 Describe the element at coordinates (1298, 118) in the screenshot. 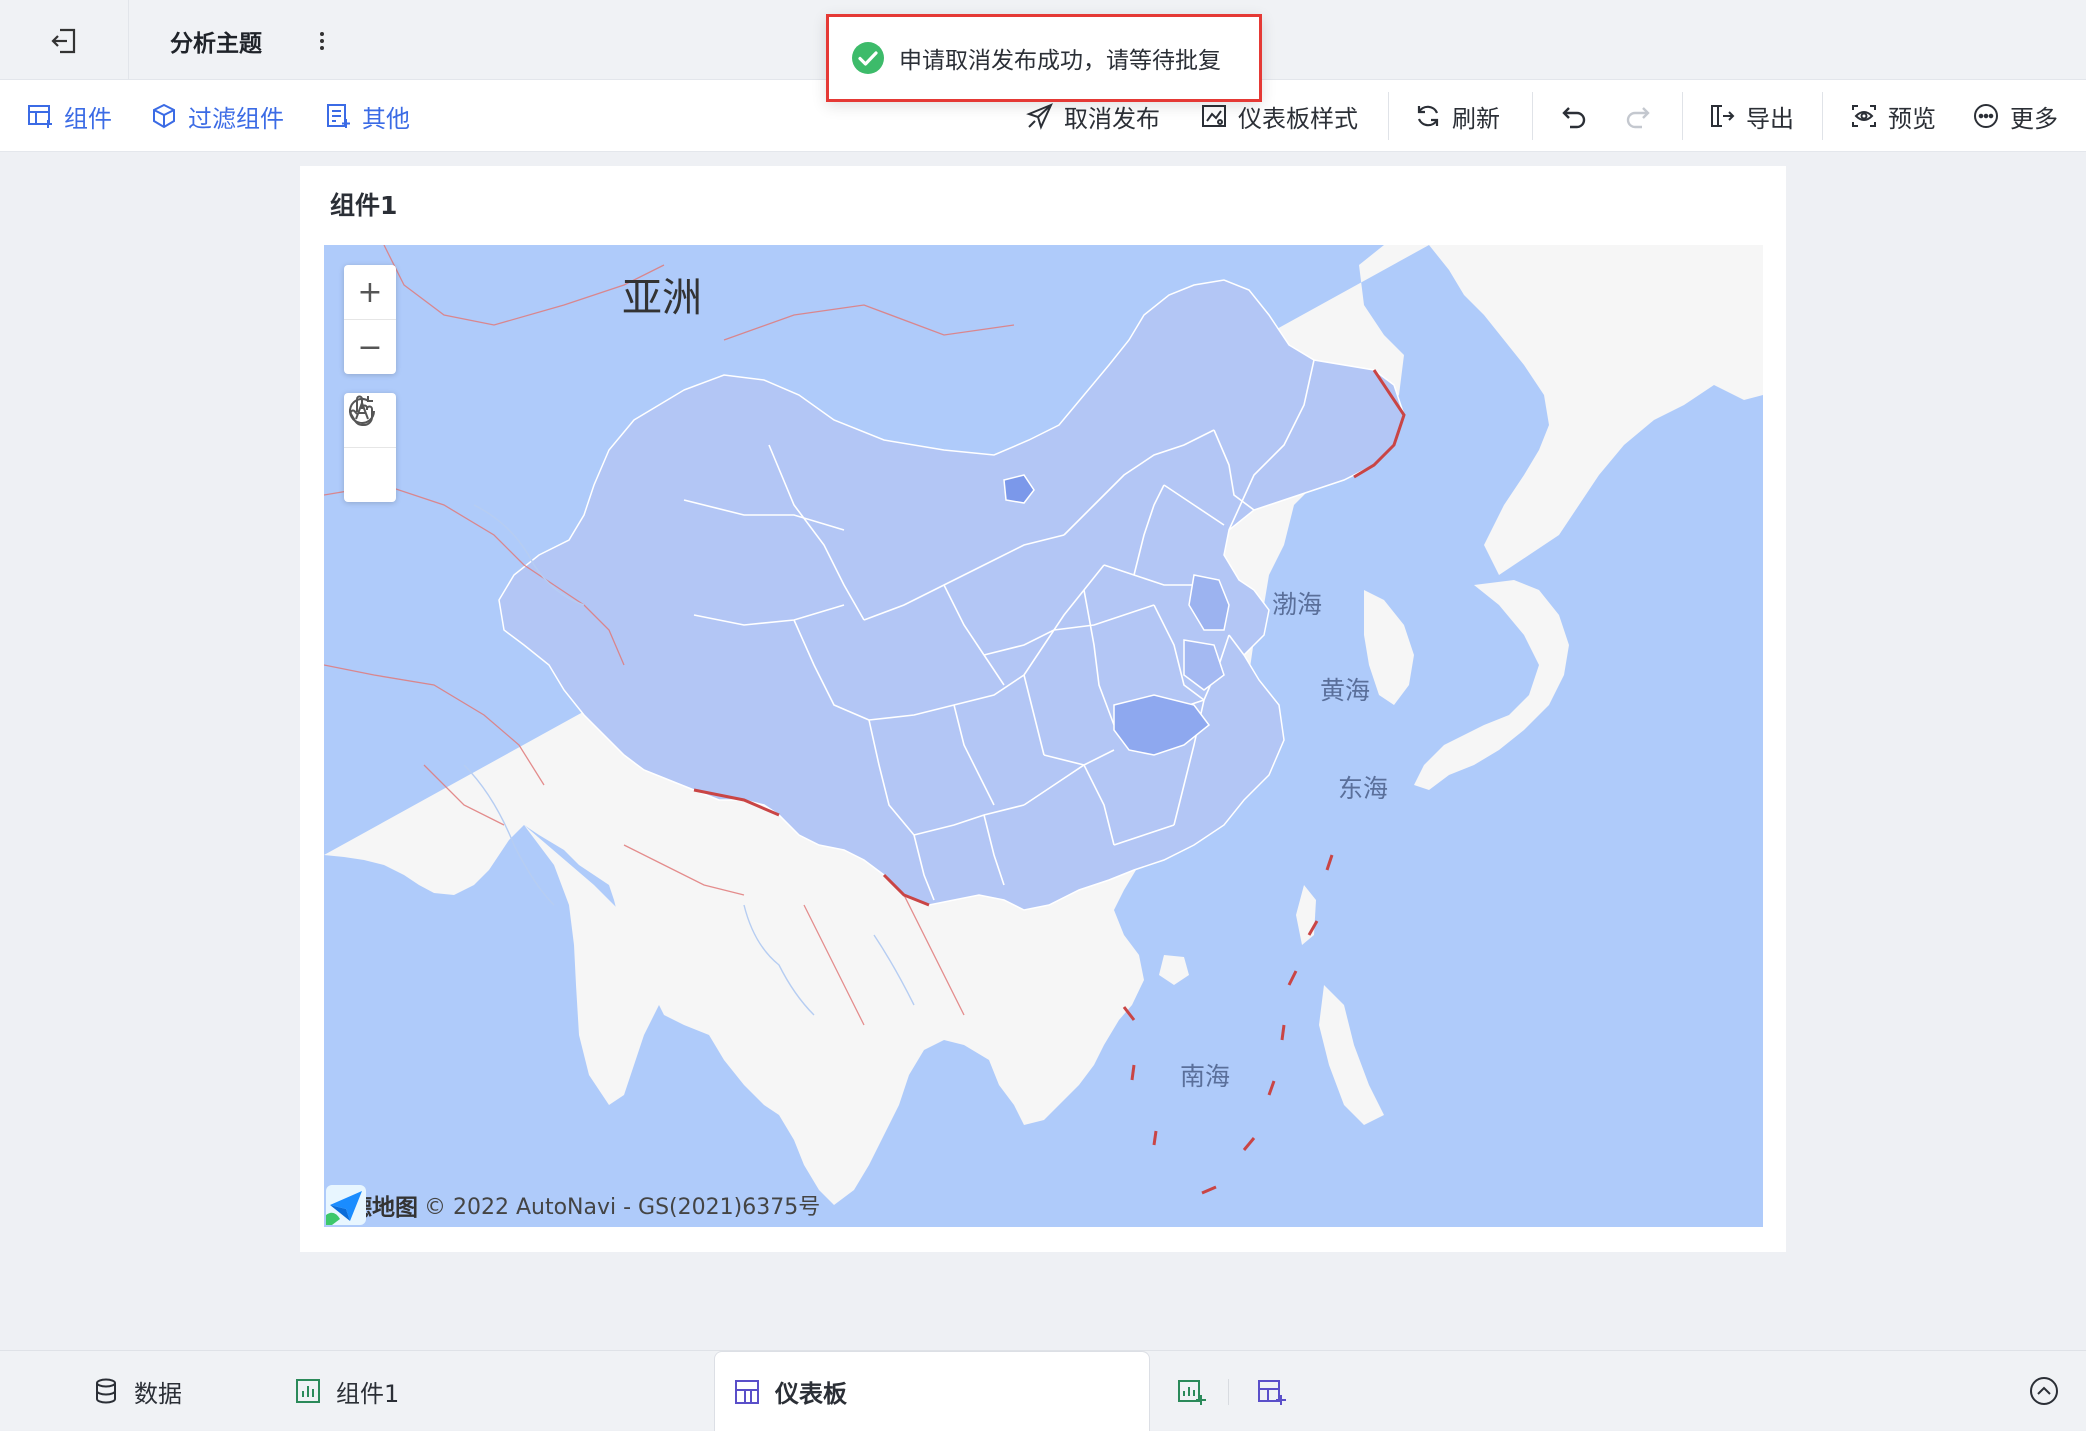

I see `dashboard-style-label: 仪表板样式` at that location.